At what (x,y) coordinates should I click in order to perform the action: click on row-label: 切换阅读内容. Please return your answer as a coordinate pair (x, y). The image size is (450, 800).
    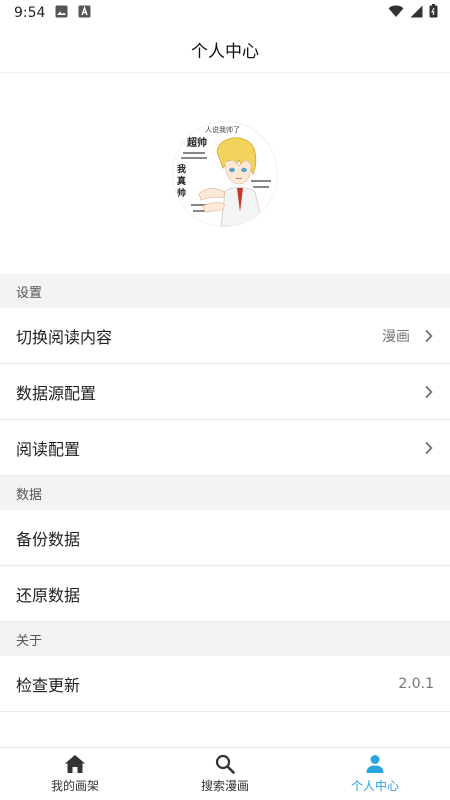
    Looking at the image, I should click on (64, 337).